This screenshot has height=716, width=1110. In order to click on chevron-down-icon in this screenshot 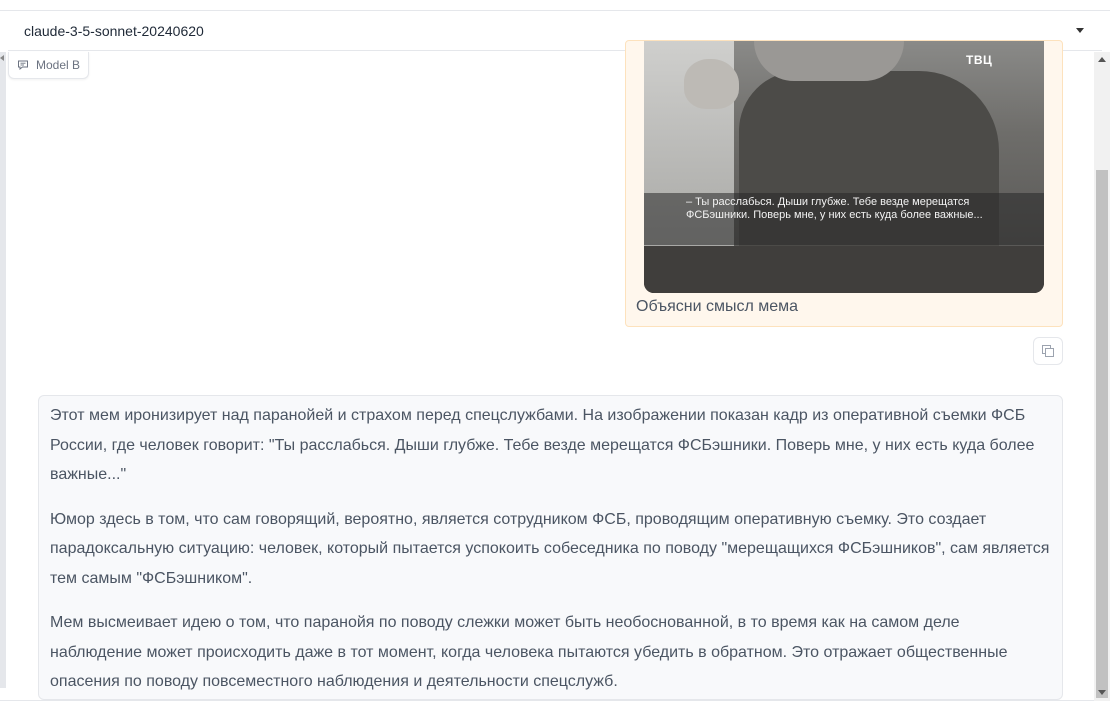, I will do `click(1080, 30)`.